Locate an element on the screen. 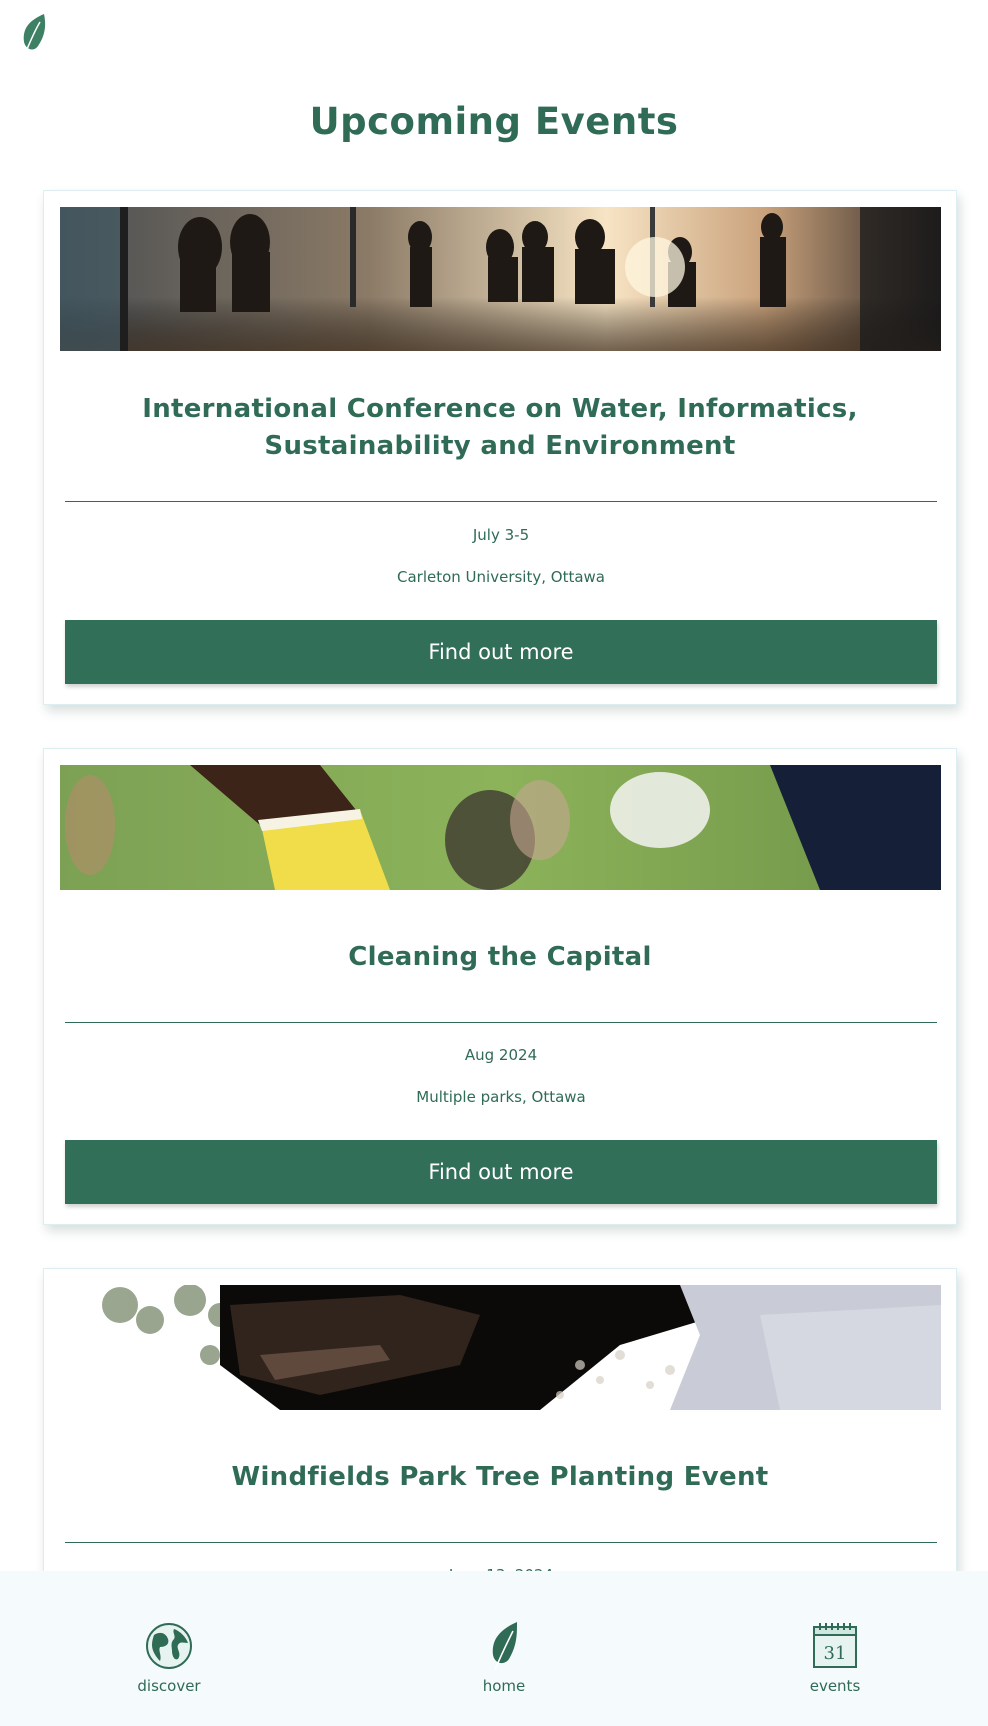  nav-item-discover: discover is located at coordinates (169, 1658).